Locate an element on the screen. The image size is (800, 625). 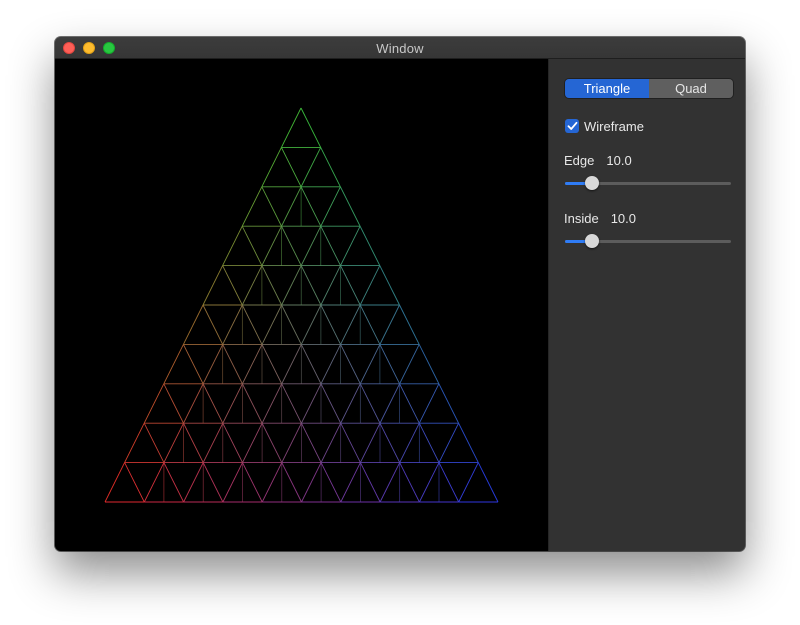
inside-slider-thumb is located at coordinates (591, 241).